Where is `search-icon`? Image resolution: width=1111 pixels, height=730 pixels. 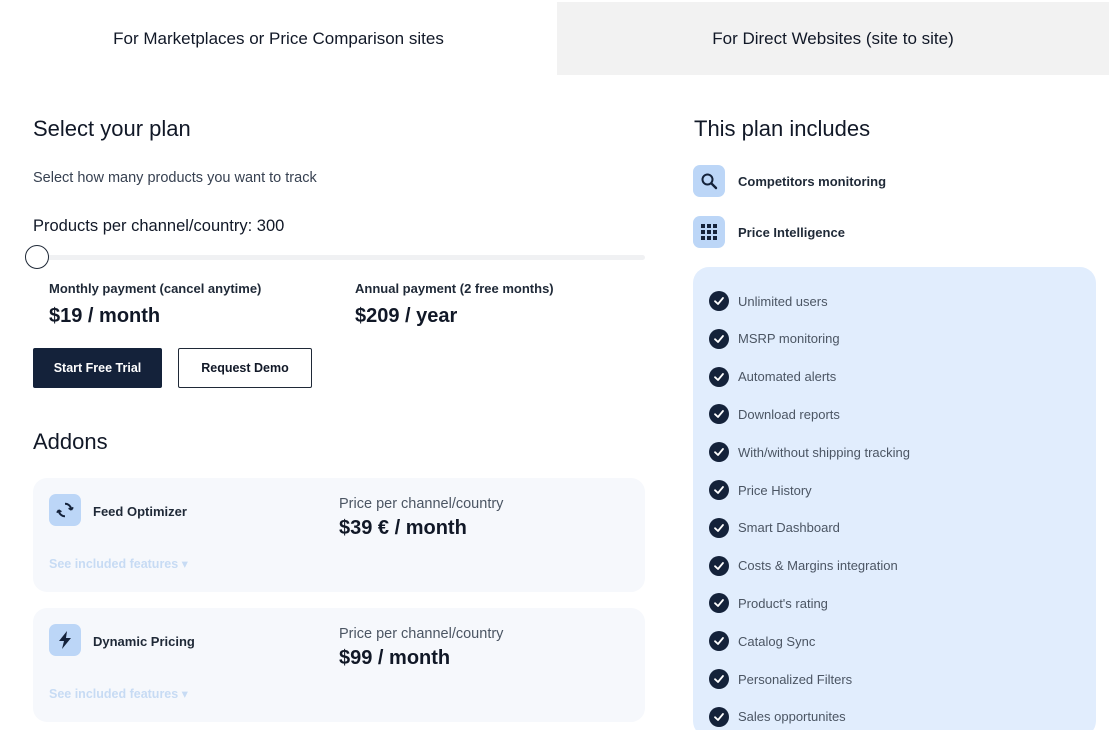
search-icon is located at coordinates (709, 181).